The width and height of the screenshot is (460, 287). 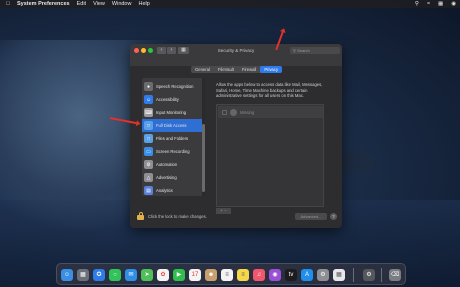 I want to click on app-name: Missing, so click(x=247, y=112).